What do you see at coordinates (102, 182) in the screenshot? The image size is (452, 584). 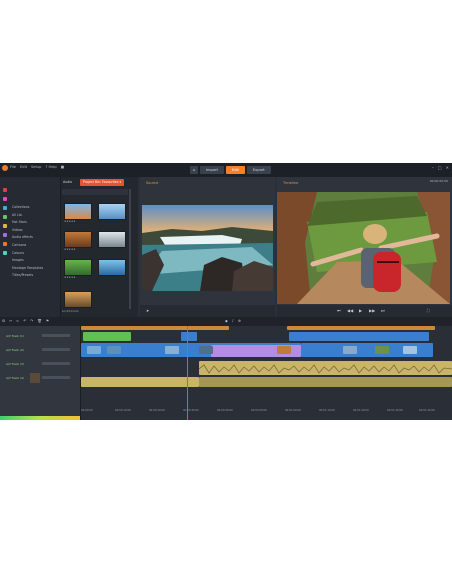 I see `project-bin-button: Project Bin: Favourites ▾` at bounding box center [102, 182].